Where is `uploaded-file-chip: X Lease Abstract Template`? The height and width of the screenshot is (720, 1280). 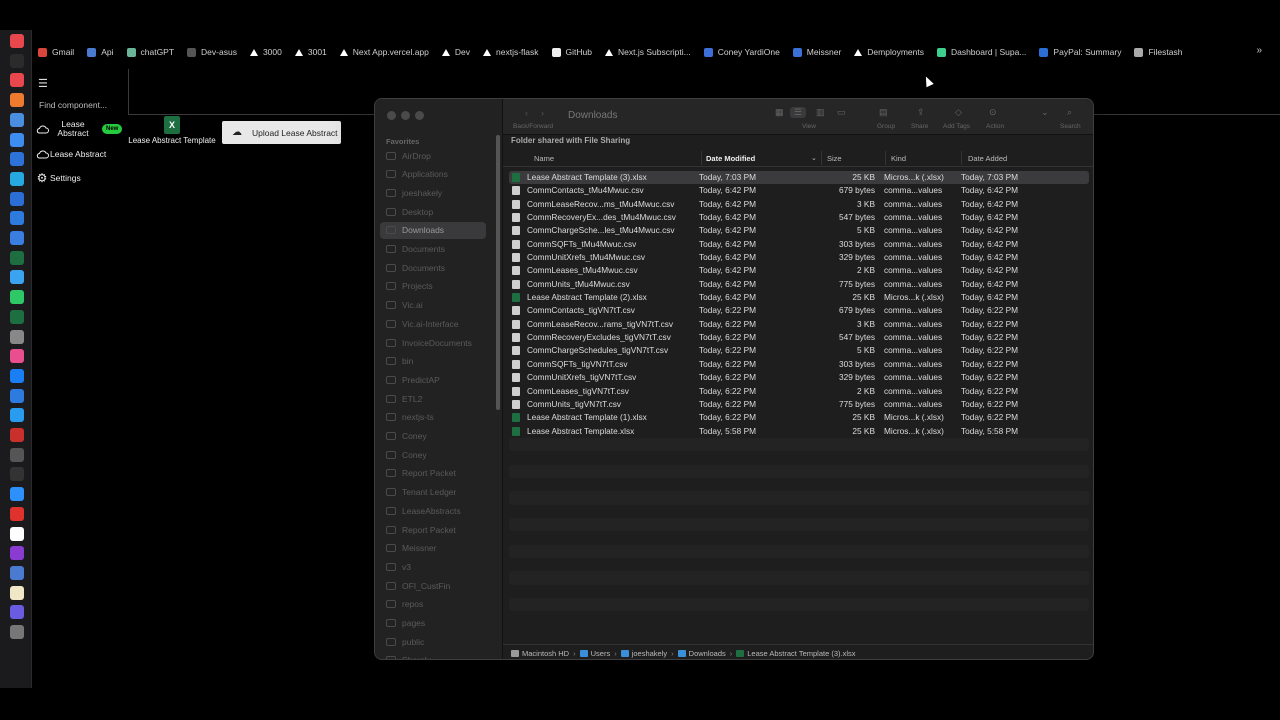
uploaded-file-chip: X Lease Abstract Template is located at coordinates (172, 130).